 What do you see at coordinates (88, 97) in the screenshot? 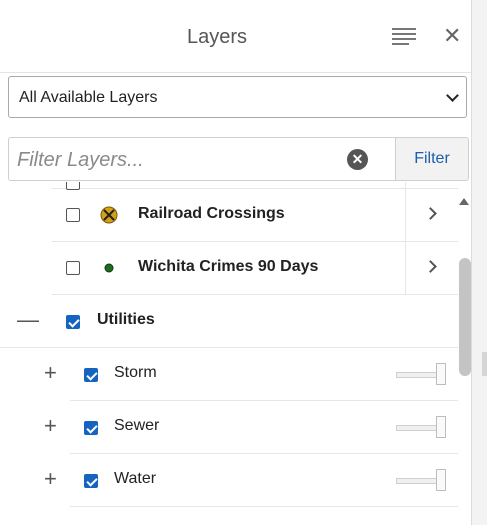
I see `layer-scope-value: All Available Layers` at bounding box center [88, 97].